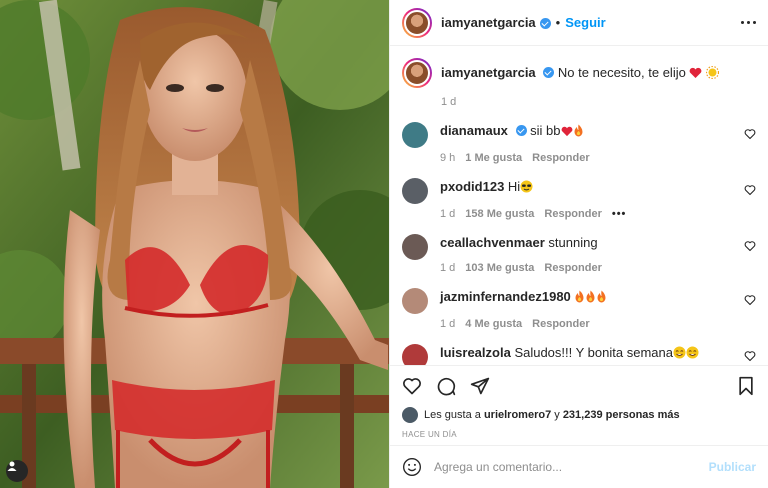 The width and height of the screenshot is (768, 488). What do you see at coordinates (585, 22) in the screenshot?
I see `follow-button: Seguir` at bounding box center [585, 22].